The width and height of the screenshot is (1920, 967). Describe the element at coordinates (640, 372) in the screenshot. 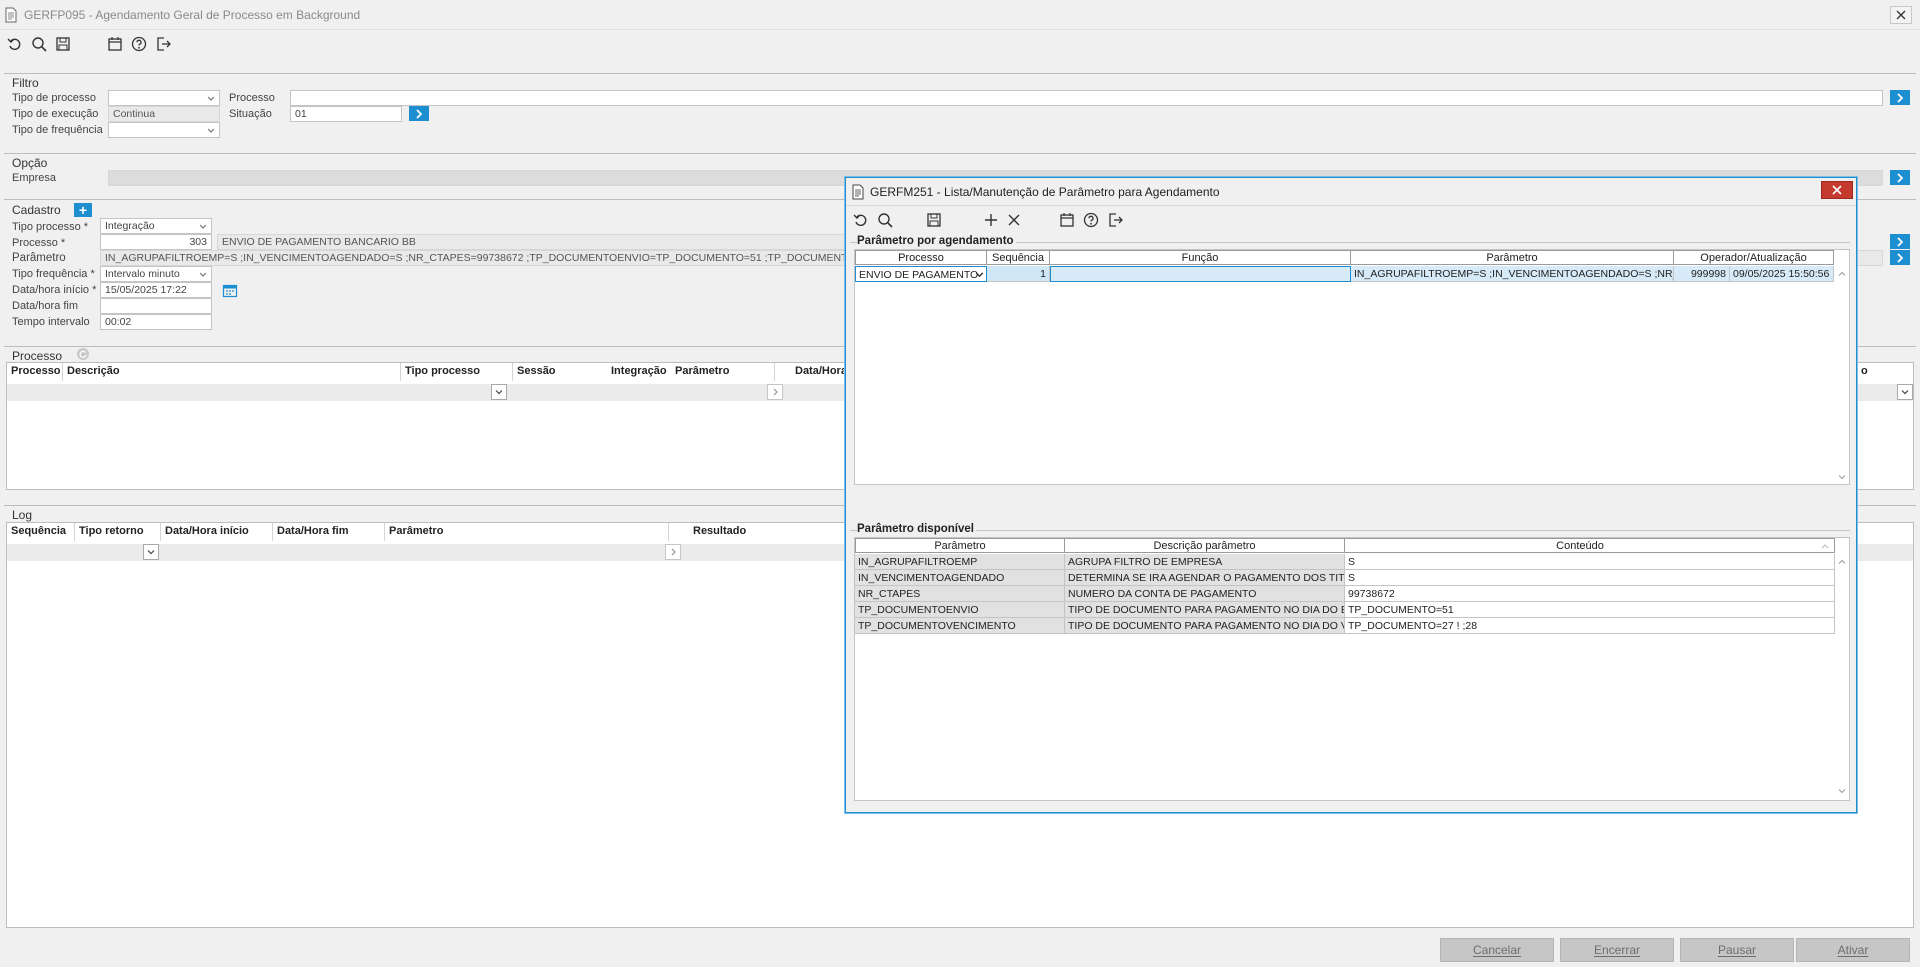

I see `processo-col-header: Integração` at that location.